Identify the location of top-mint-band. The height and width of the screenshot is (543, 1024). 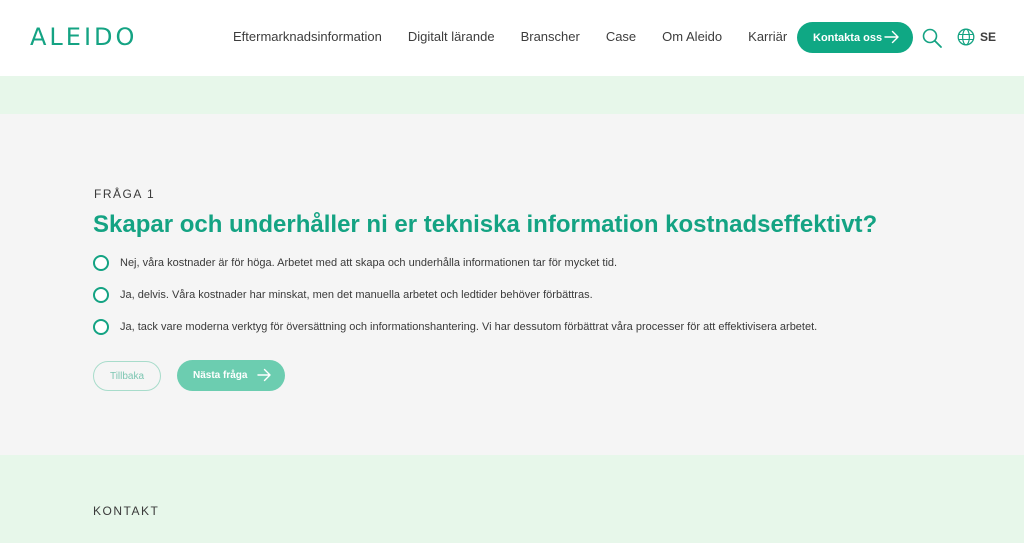
(512, 95).